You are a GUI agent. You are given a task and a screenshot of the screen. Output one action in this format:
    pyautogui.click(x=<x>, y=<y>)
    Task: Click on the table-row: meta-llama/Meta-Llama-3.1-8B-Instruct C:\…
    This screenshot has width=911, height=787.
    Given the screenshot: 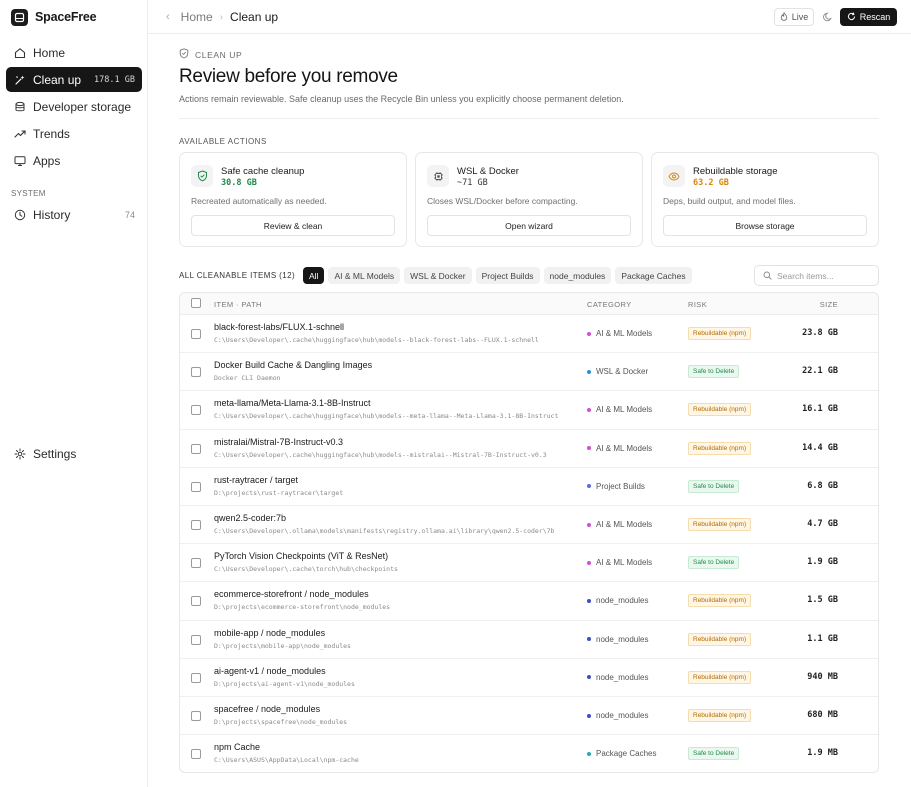 What is the action you would take?
    pyautogui.click(x=529, y=410)
    